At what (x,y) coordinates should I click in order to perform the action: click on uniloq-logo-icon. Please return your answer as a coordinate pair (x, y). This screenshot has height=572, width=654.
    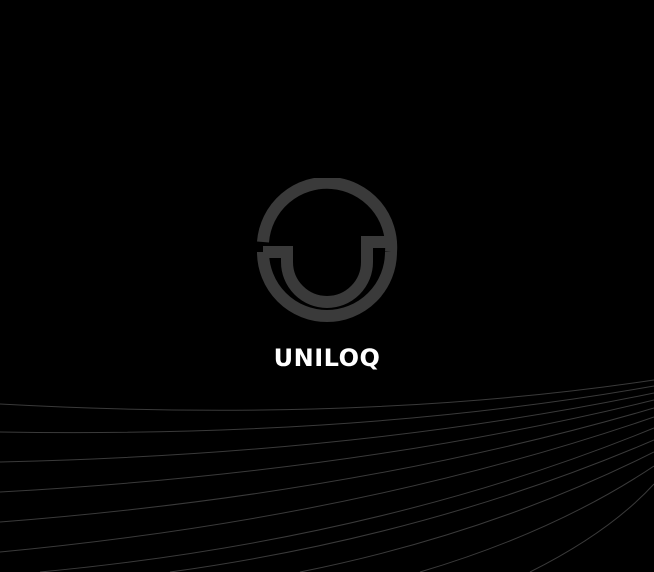
    Looking at the image, I should click on (327, 250).